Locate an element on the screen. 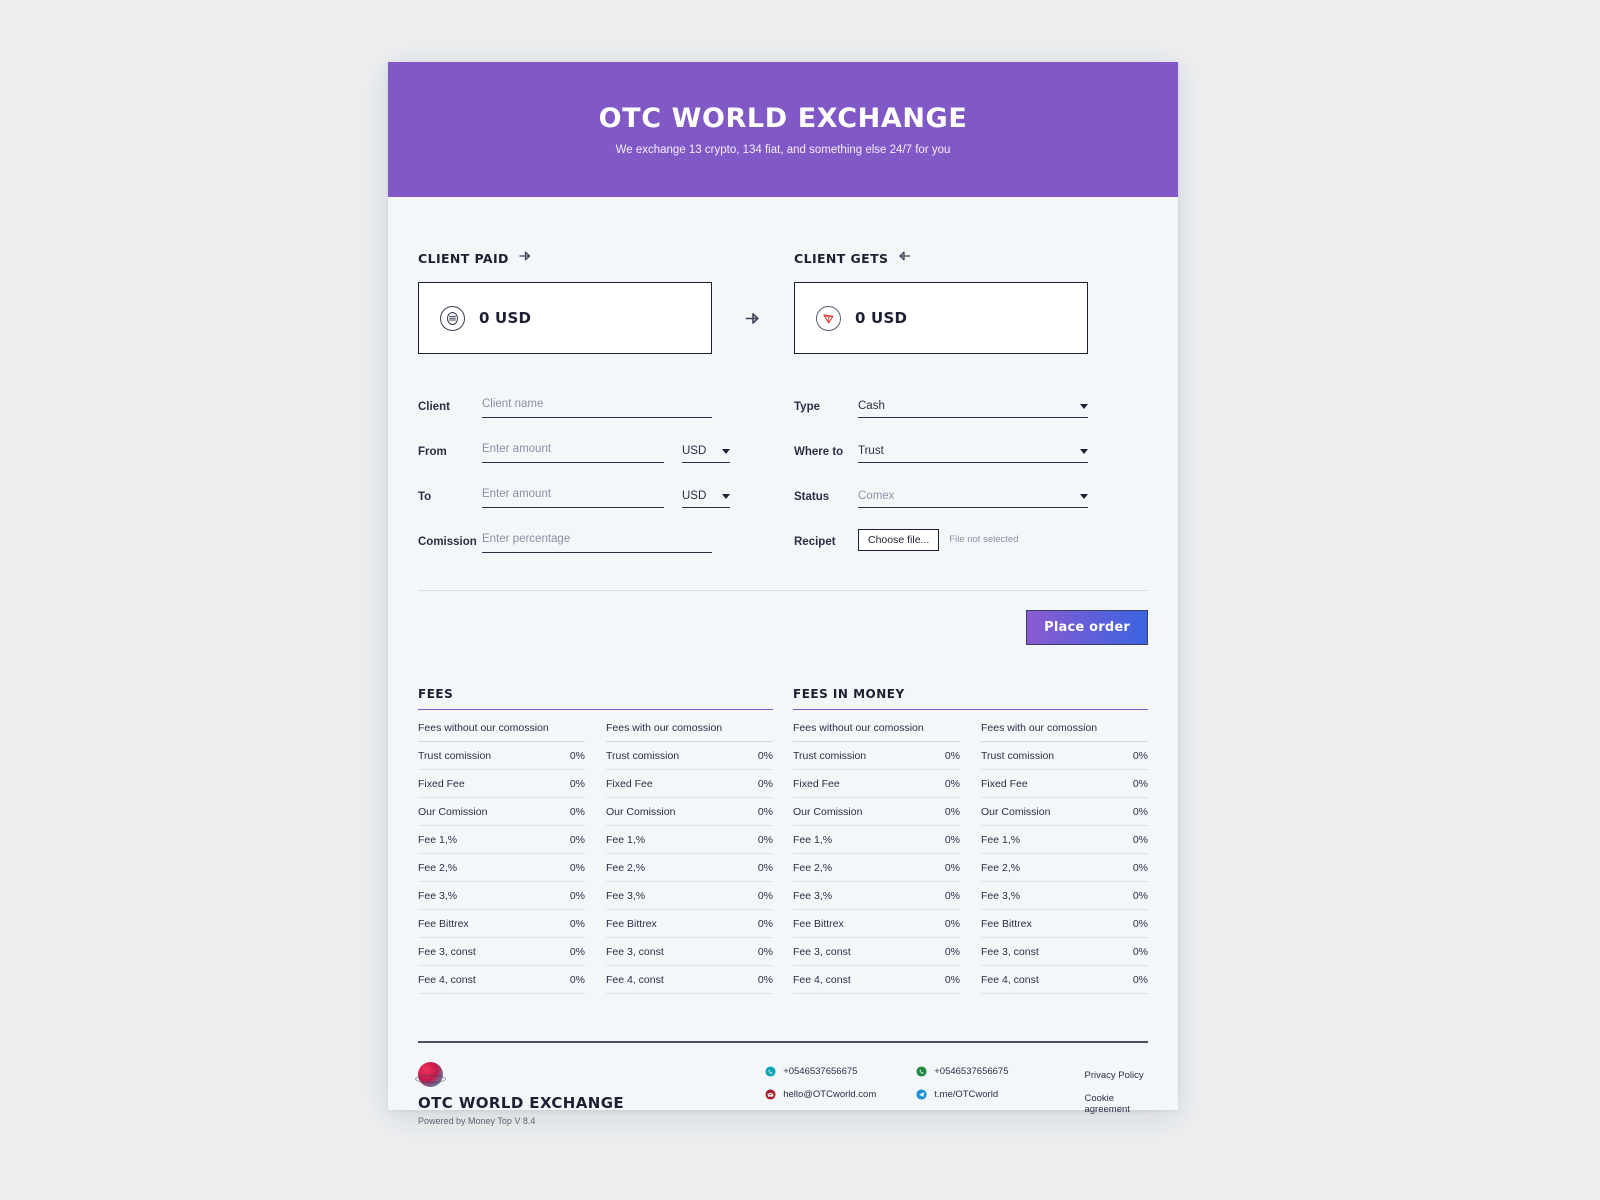 The height and width of the screenshot is (1200, 1600). client-name-placeholder: Client name is located at coordinates (513, 404).